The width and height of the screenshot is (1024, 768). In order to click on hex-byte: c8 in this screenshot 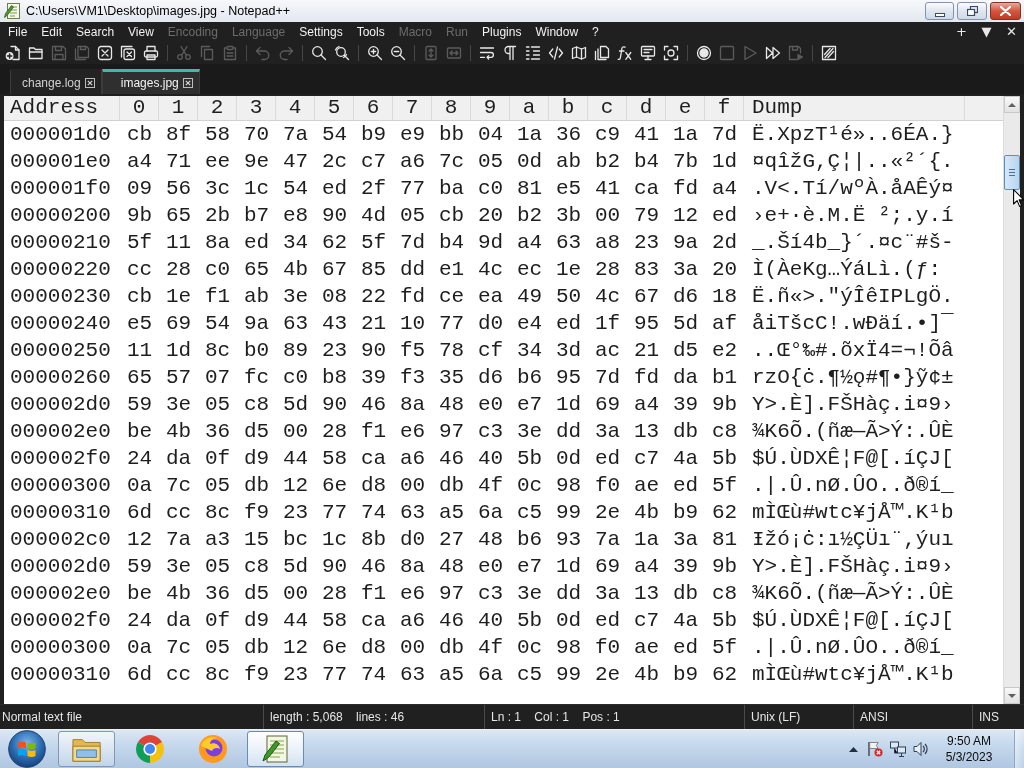, I will do `click(256, 566)`.